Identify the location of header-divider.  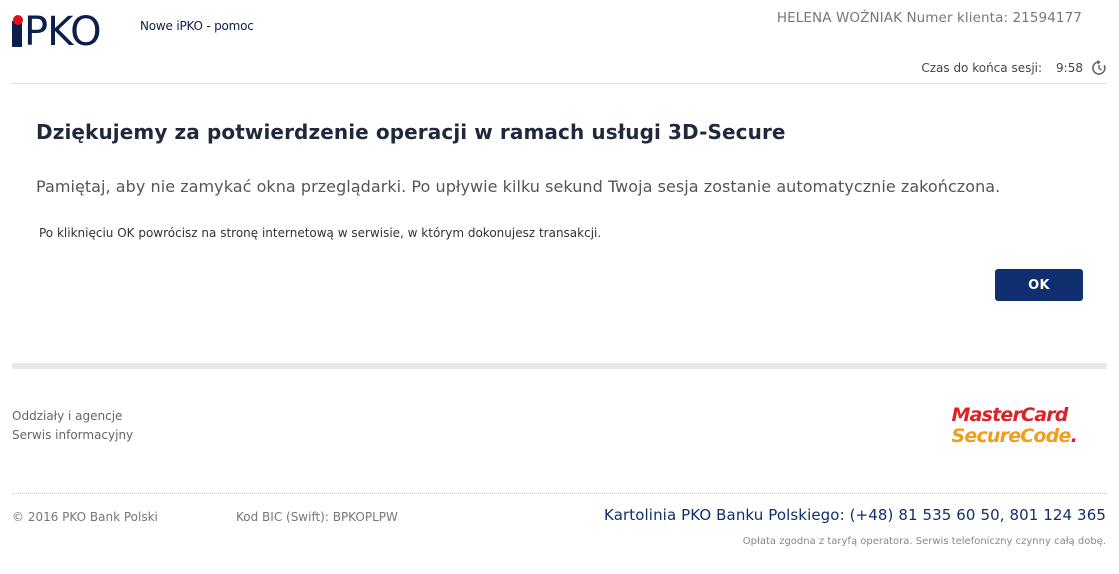
(559, 83).